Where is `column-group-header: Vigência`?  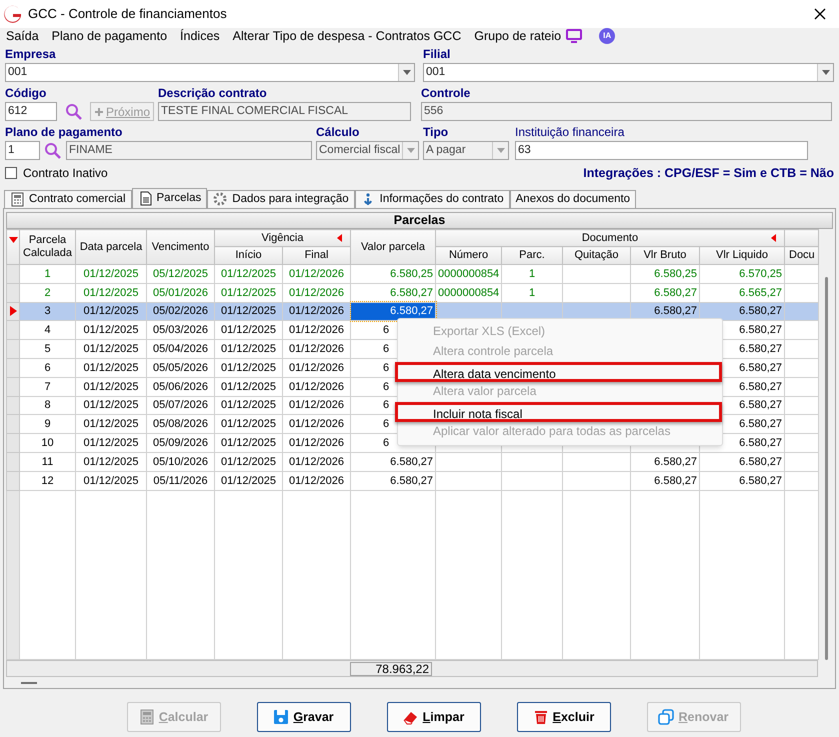 column-group-header: Vigência is located at coordinates (282, 238).